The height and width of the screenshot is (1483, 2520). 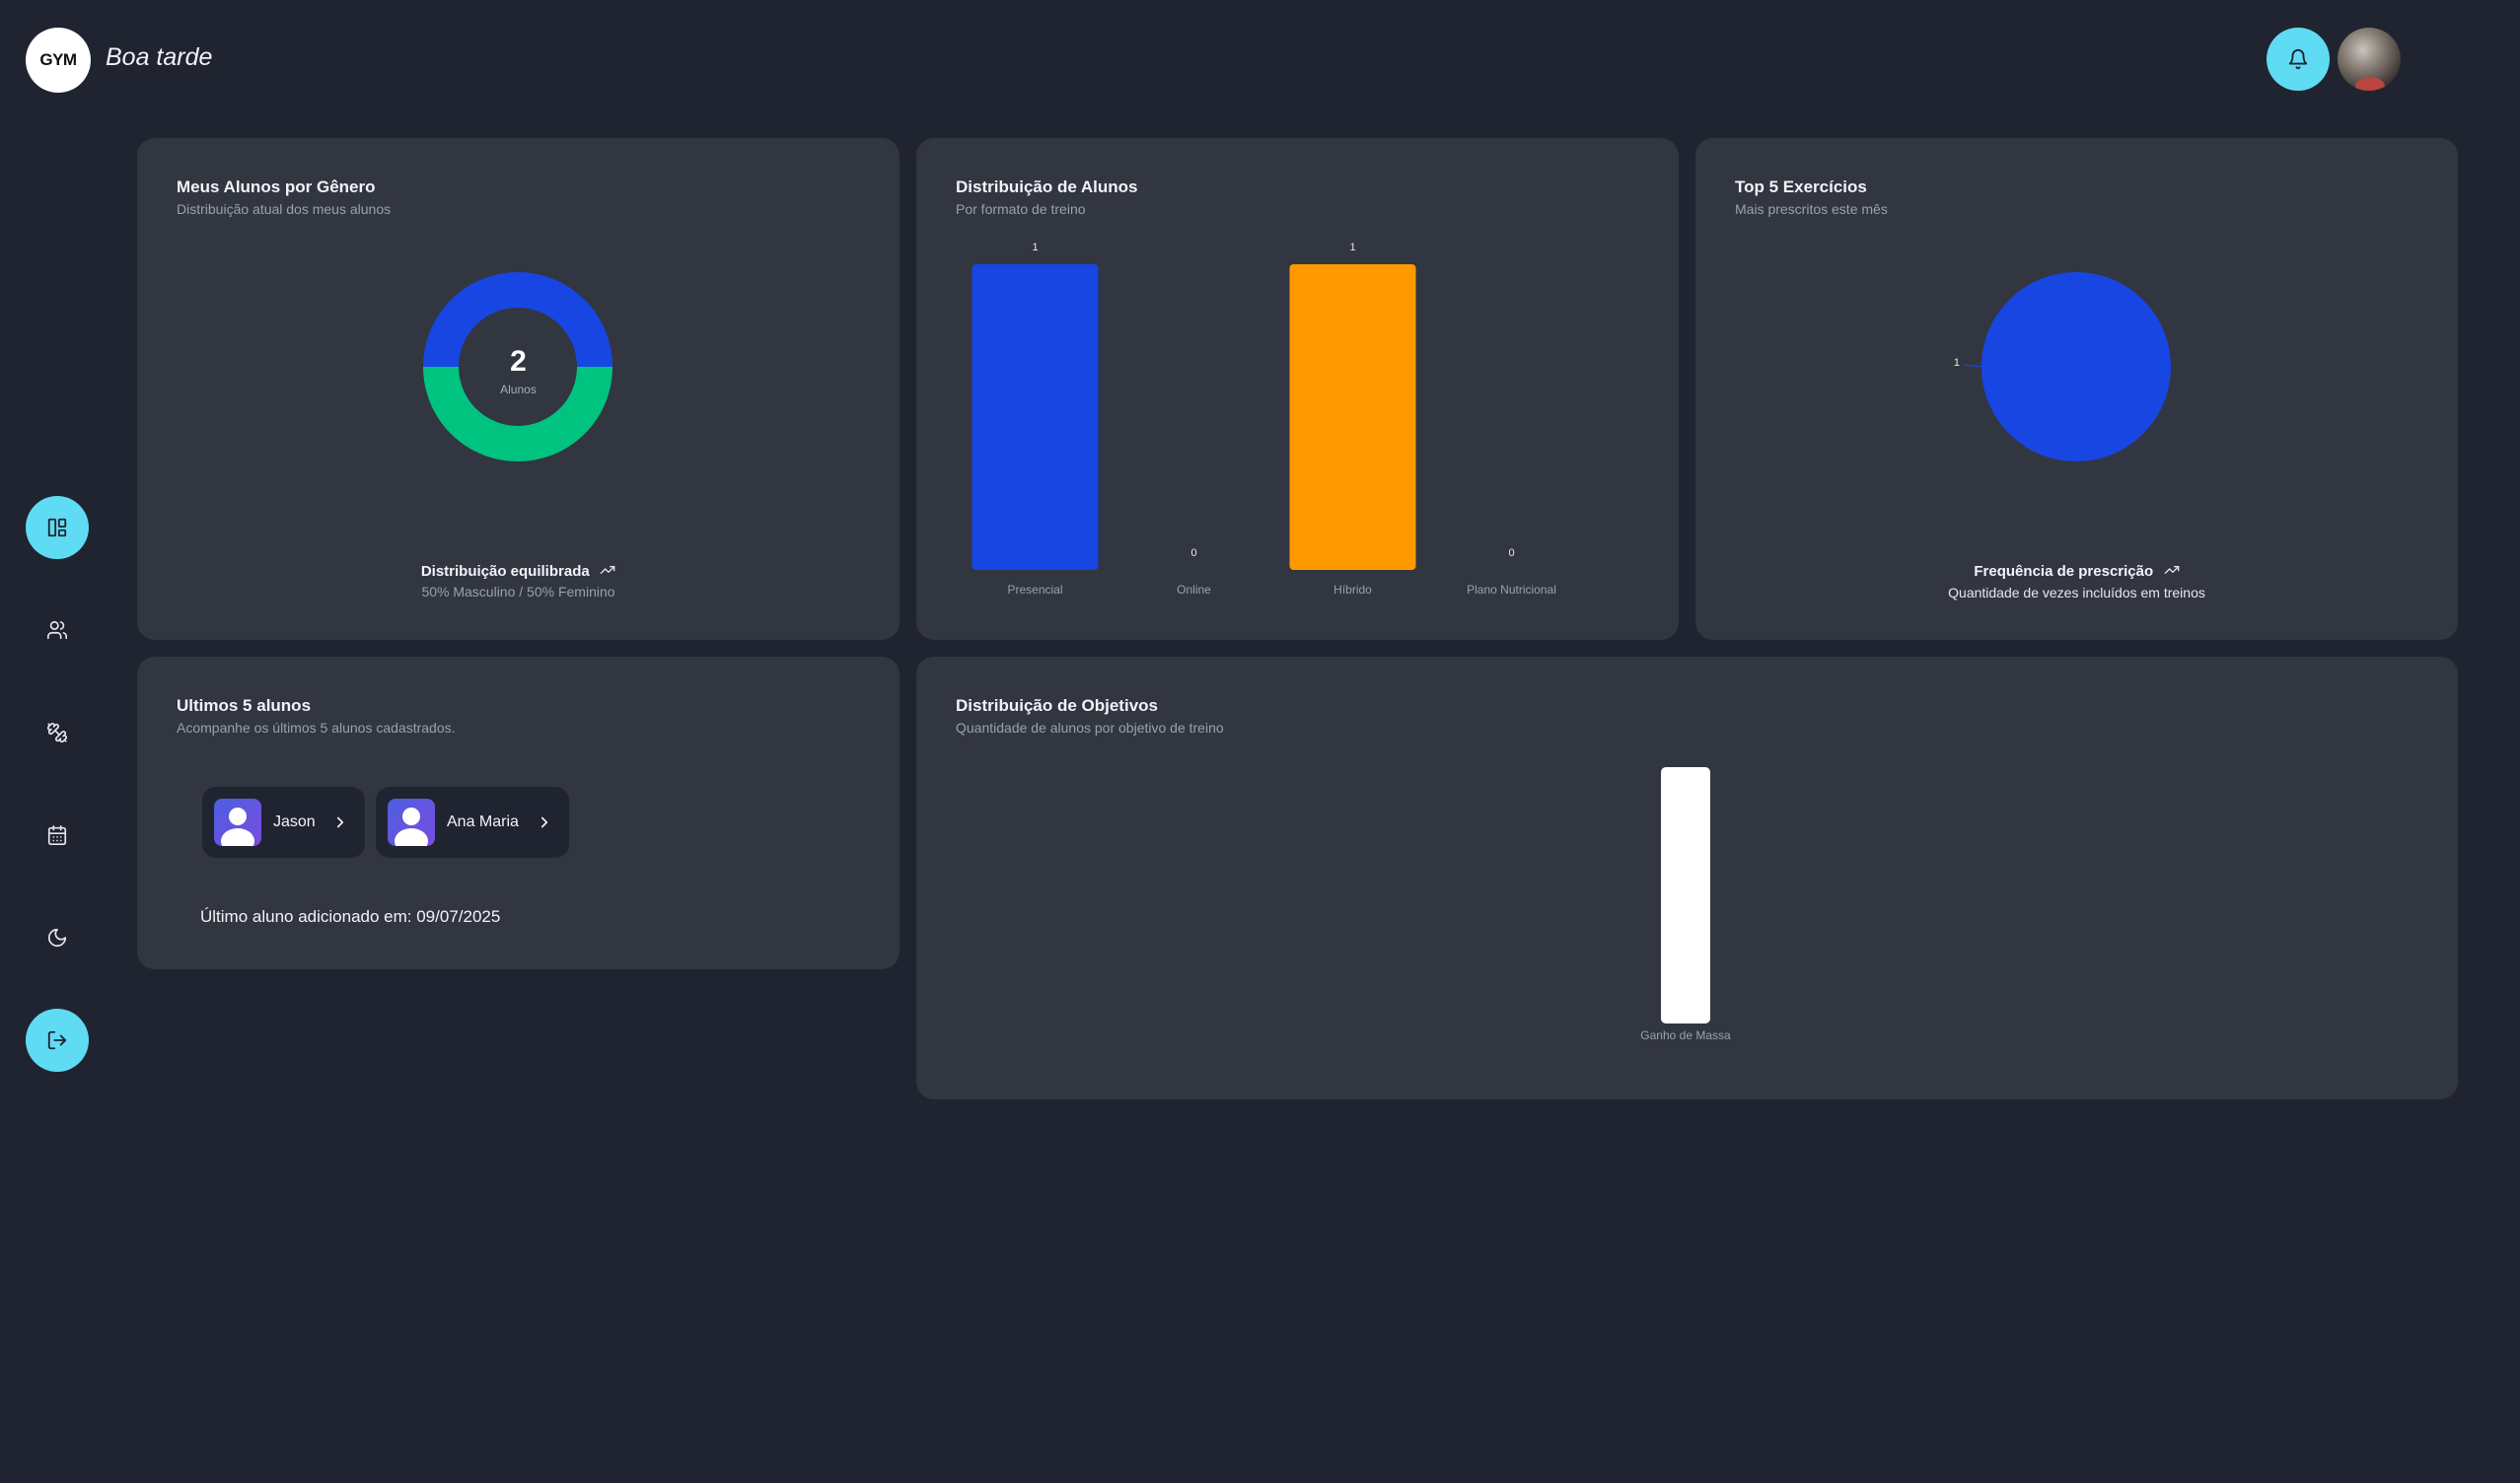 What do you see at coordinates (1972, 366) in the screenshot?
I see `pie-label-leader` at bounding box center [1972, 366].